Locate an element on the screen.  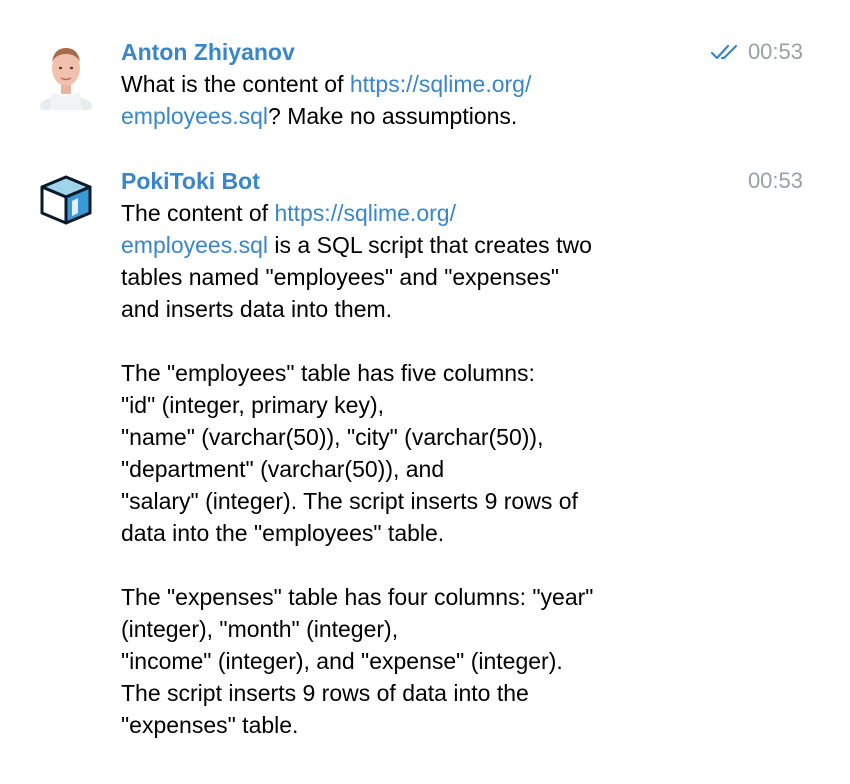
avatar-anton is located at coordinates (66, 75).